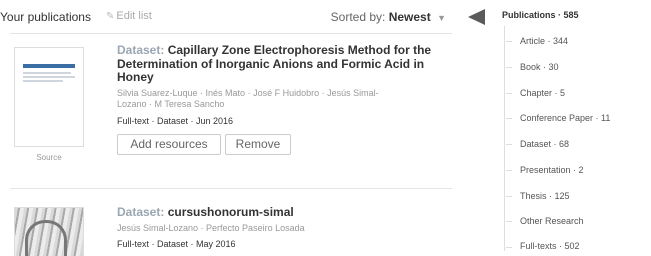 Image resolution: width=651 pixels, height=256 pixels. What do you see at coordinates (49, 66) in the screenshot?
I see `thumbnail-header` at bounding box center [49, 66].